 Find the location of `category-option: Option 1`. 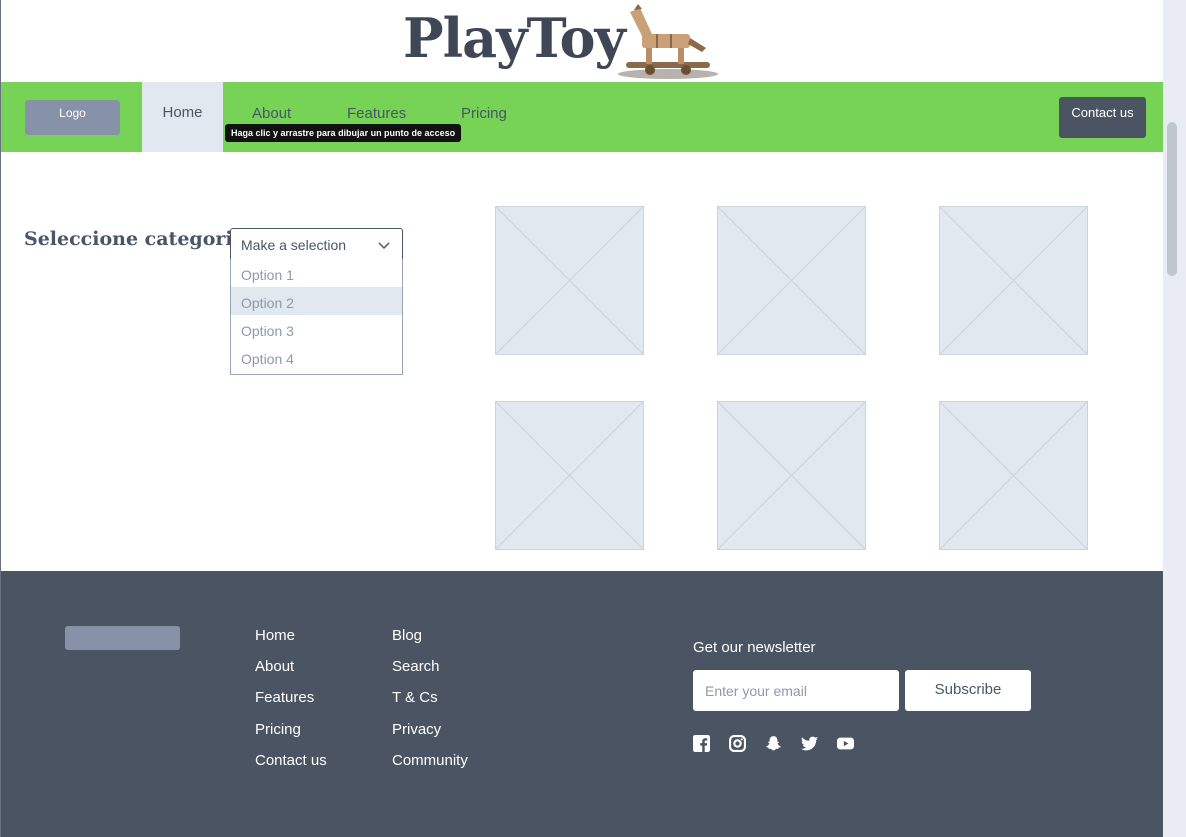

category-option: Option 1 is located at coordinates (316, 273).